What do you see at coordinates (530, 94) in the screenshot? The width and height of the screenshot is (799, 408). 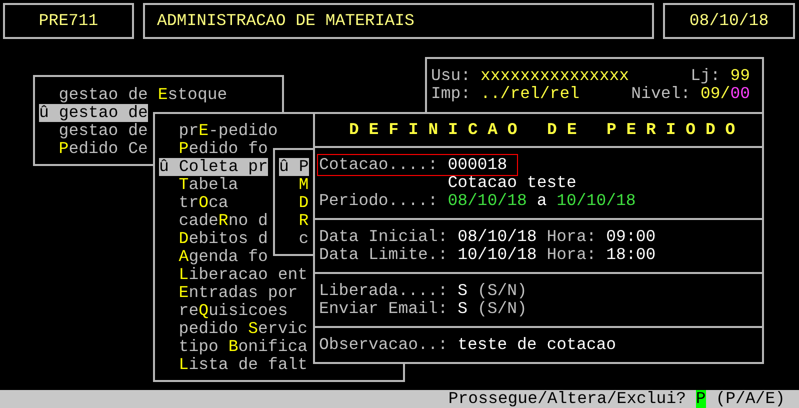 I see `field-value: ../rel/rel` at bounding box center [530, 94].